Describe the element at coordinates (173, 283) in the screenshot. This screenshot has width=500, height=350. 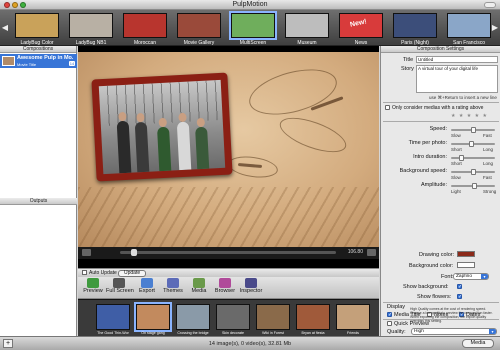
I see `themes-icon` at that location.